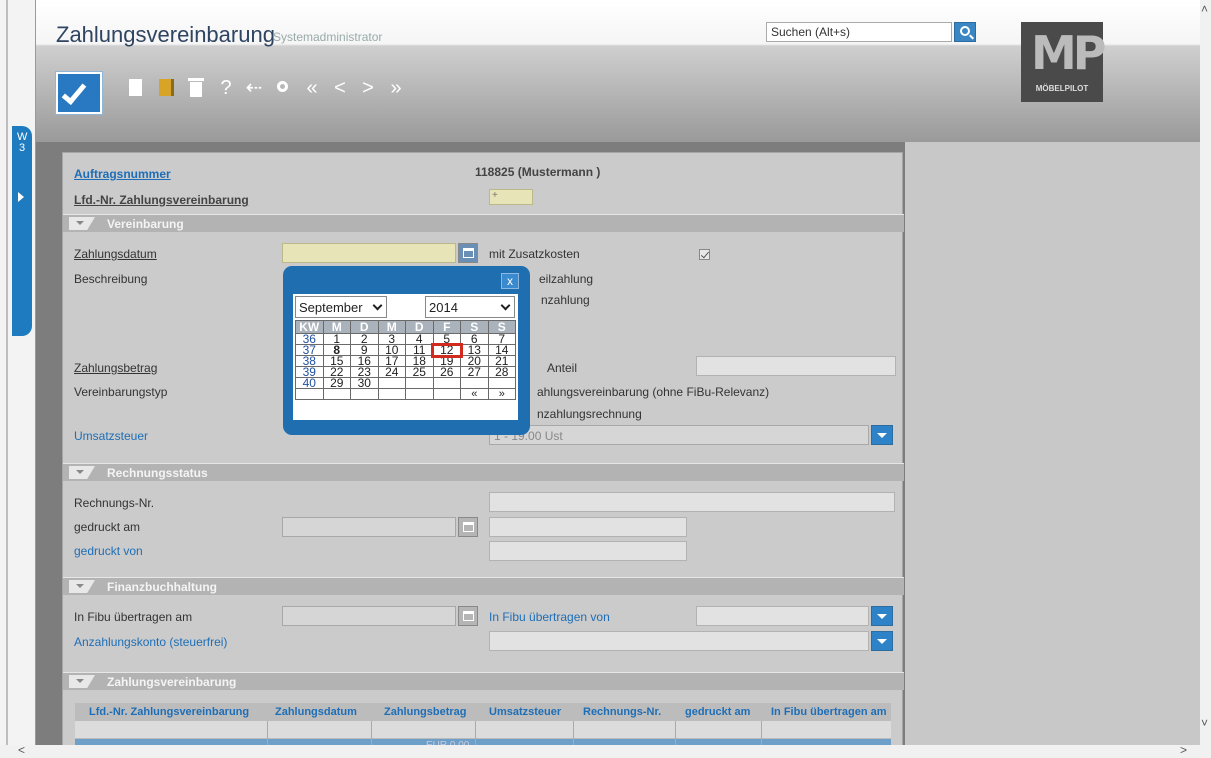 This screenshot has height=758, width=1211. What do you see at coordinates (483, 223) in the screenshot?
I see `section-vereinbarung: Vereinbarung` at bounding box center [483, 223].